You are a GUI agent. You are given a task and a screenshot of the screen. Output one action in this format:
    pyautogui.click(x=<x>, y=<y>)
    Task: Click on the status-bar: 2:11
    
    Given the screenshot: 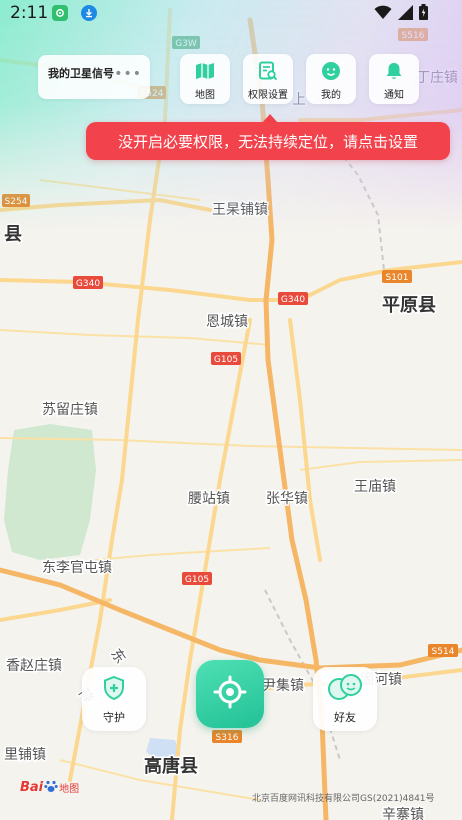 What is the action you would take?
    pyautogui.click(x=231, y=13)
    